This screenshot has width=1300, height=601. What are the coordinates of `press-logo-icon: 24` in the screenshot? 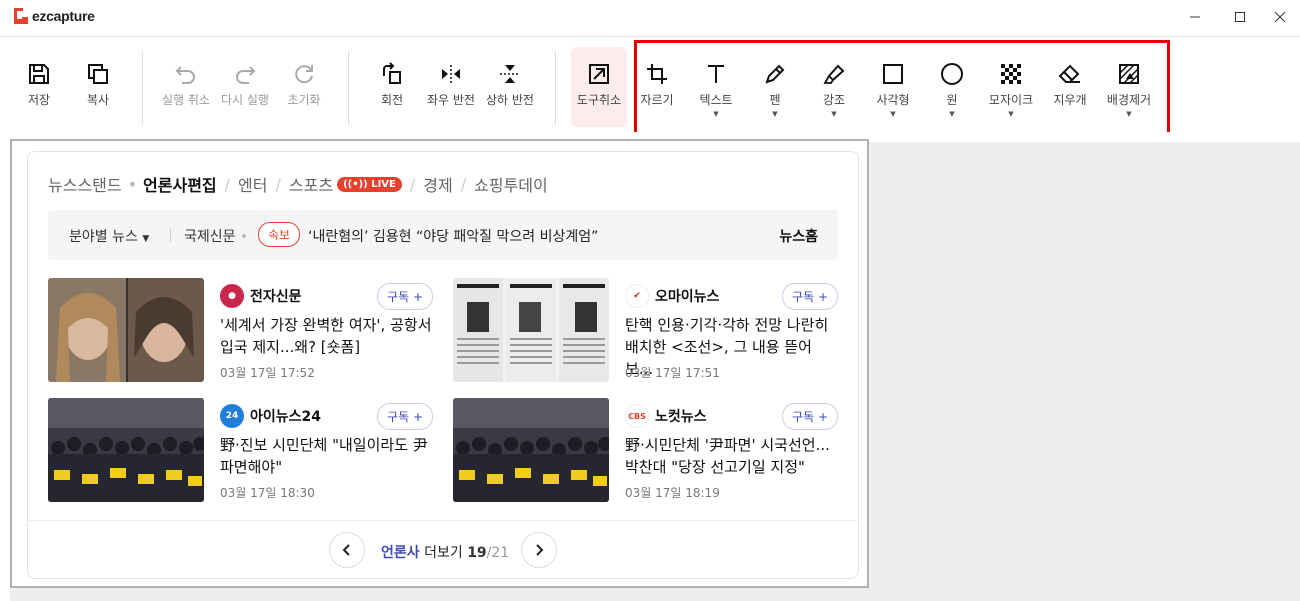 It's located at (232, 416).